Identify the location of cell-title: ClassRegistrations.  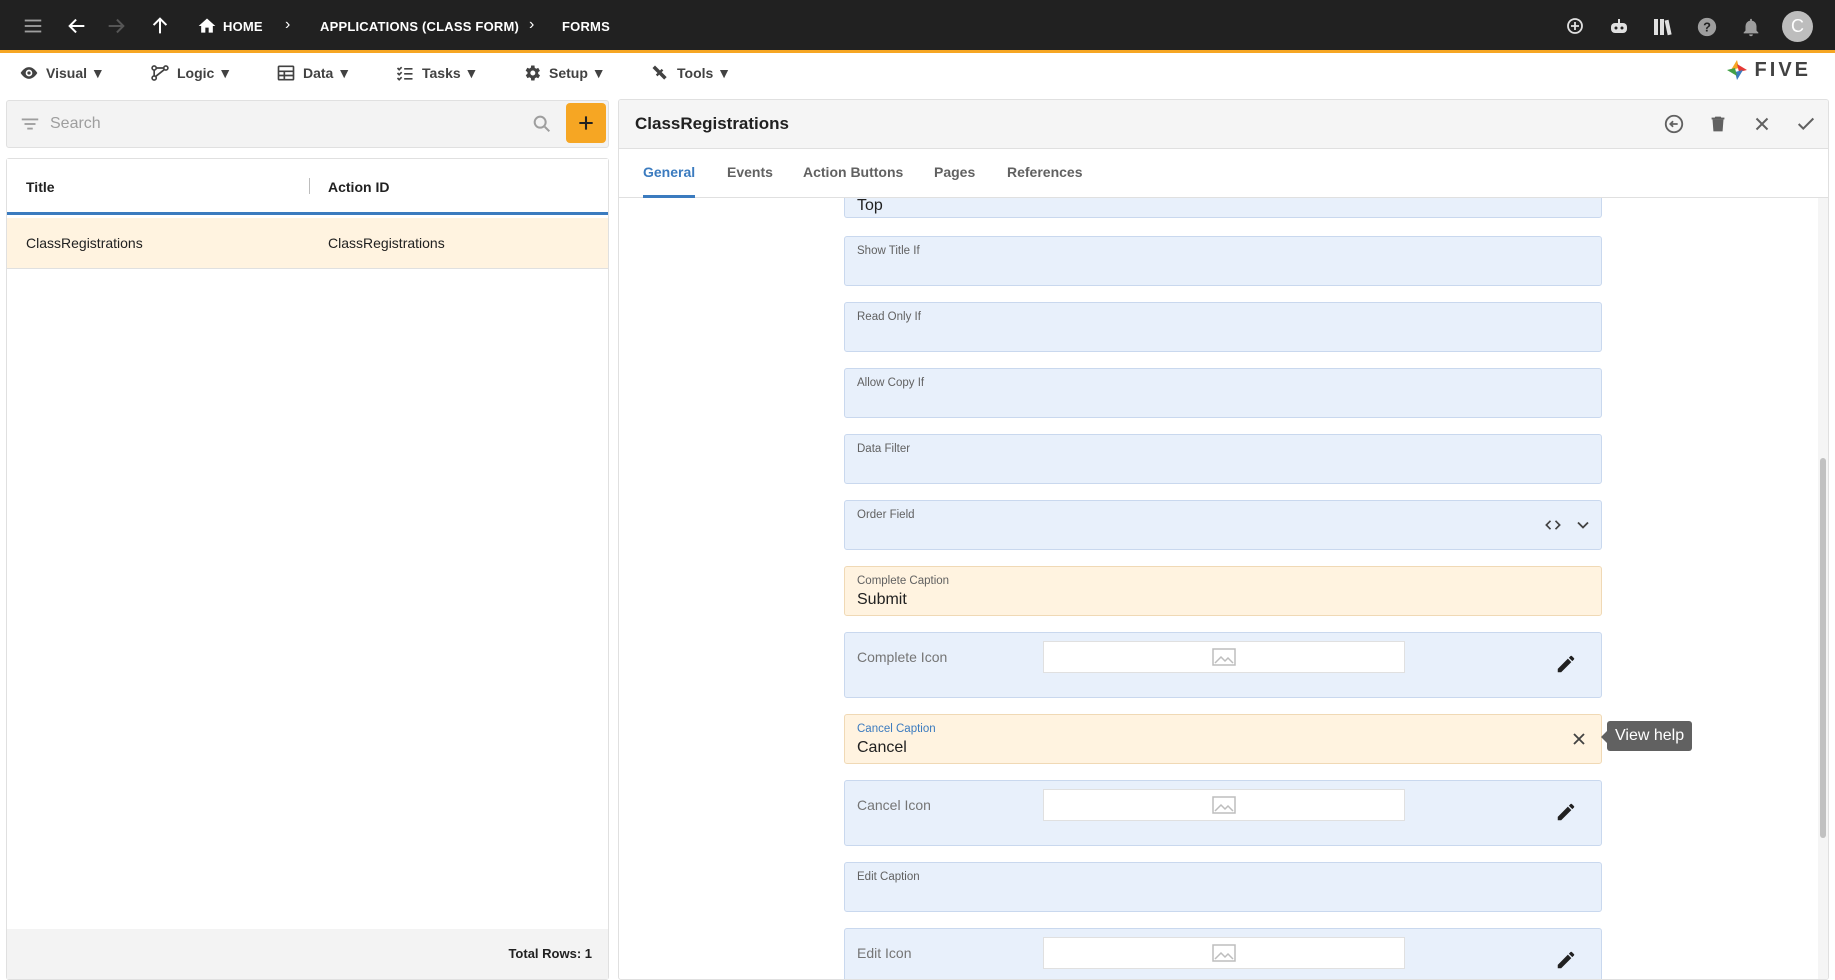
(84, 243).